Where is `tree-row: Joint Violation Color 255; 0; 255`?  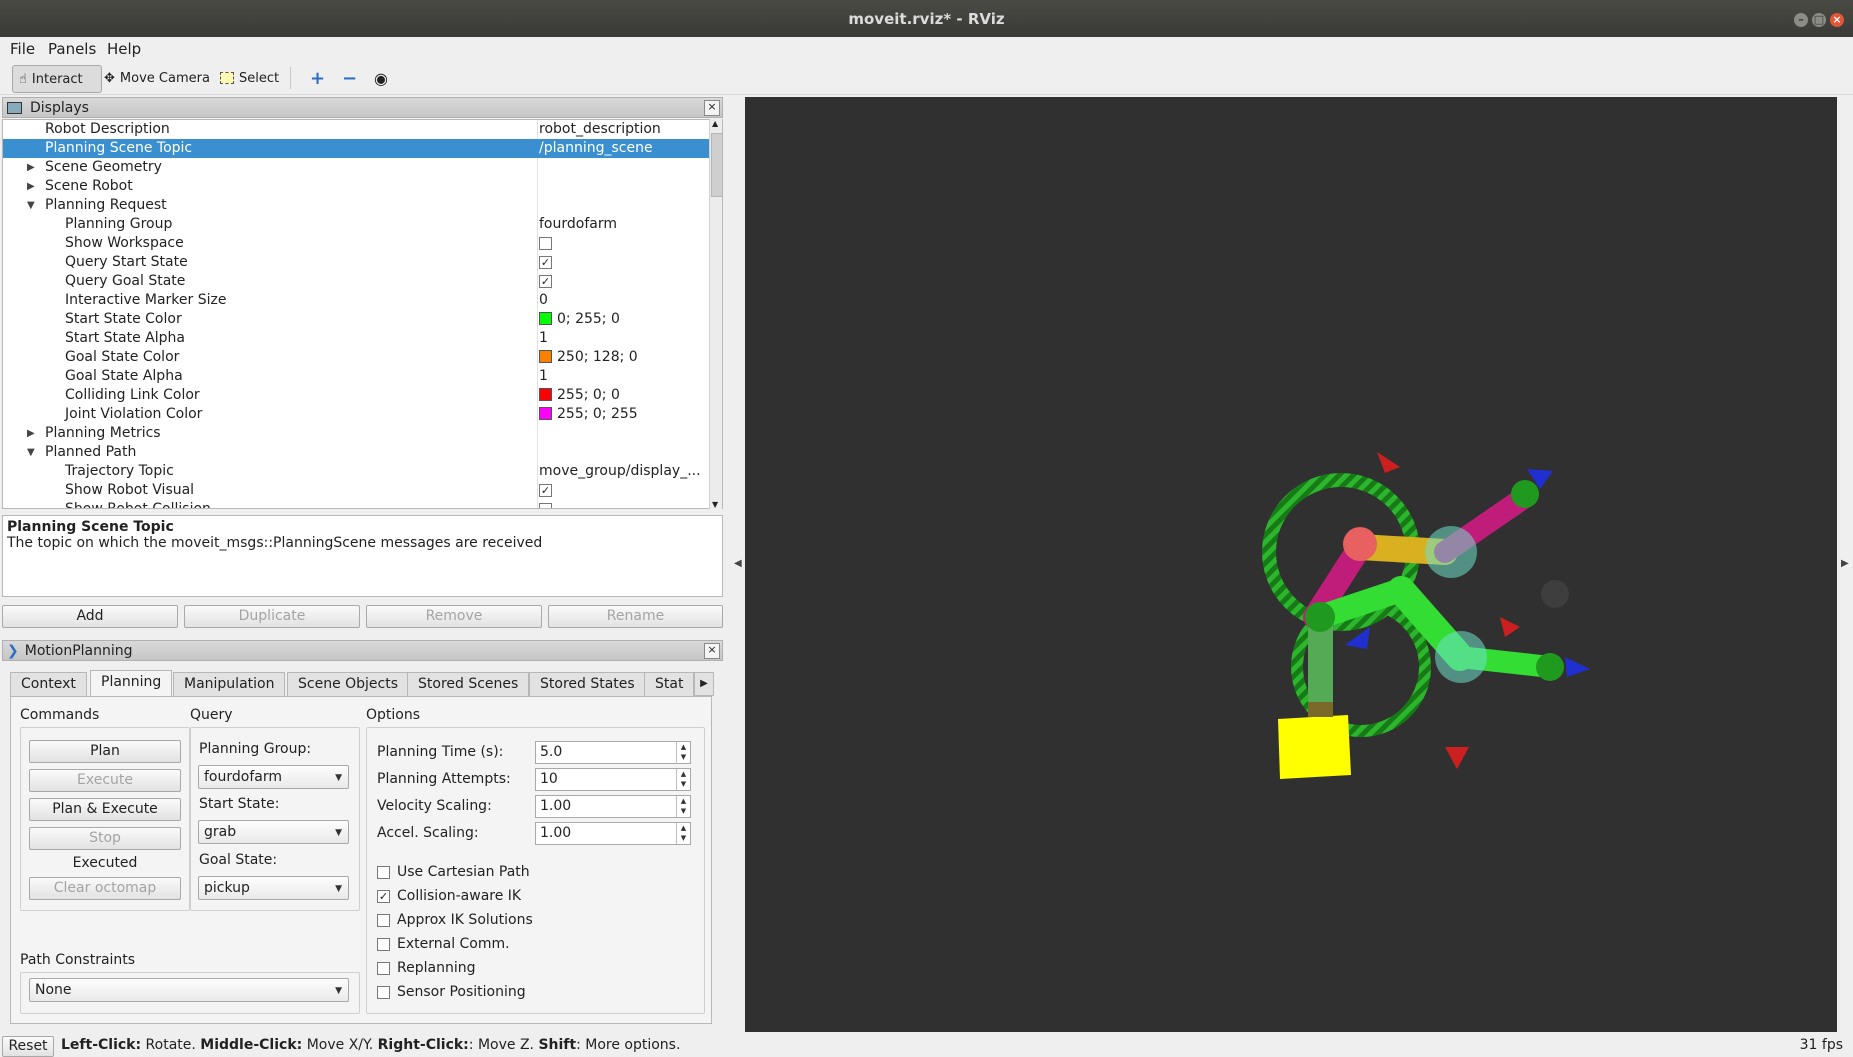
tree-row: Joint Violation Color 255; 0; 255 is located at coordinates (356, 414).